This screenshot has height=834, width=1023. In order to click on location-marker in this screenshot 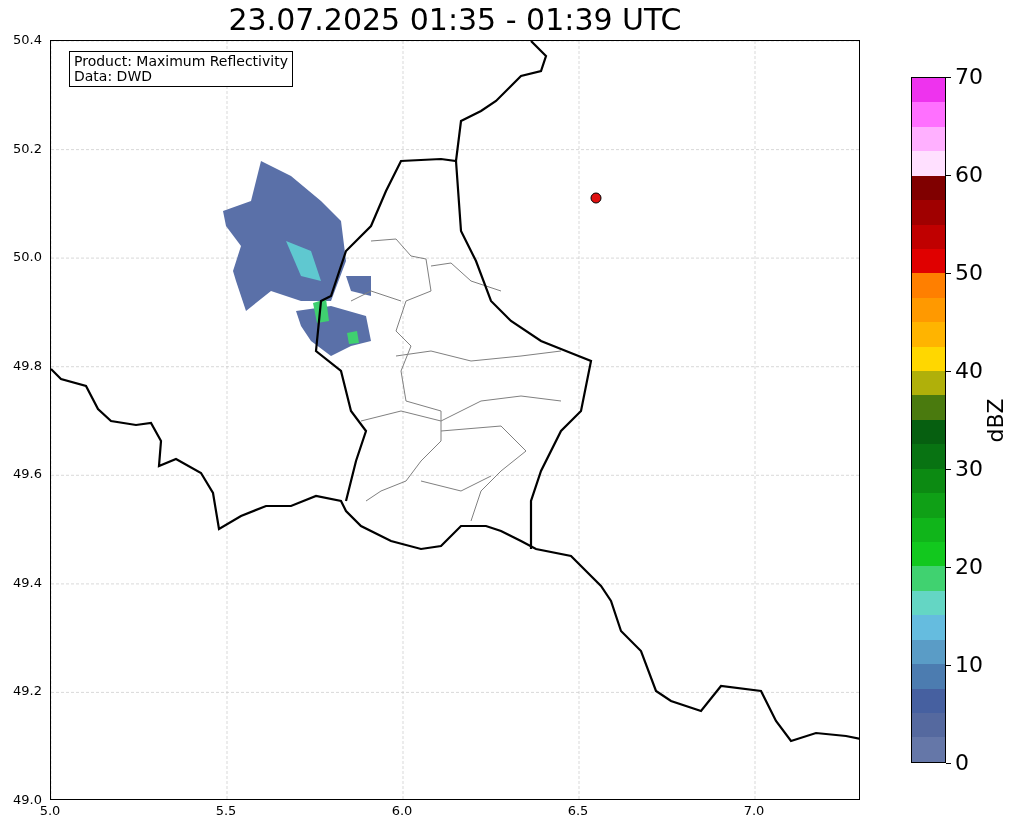, I will do `click(596, 198)`.